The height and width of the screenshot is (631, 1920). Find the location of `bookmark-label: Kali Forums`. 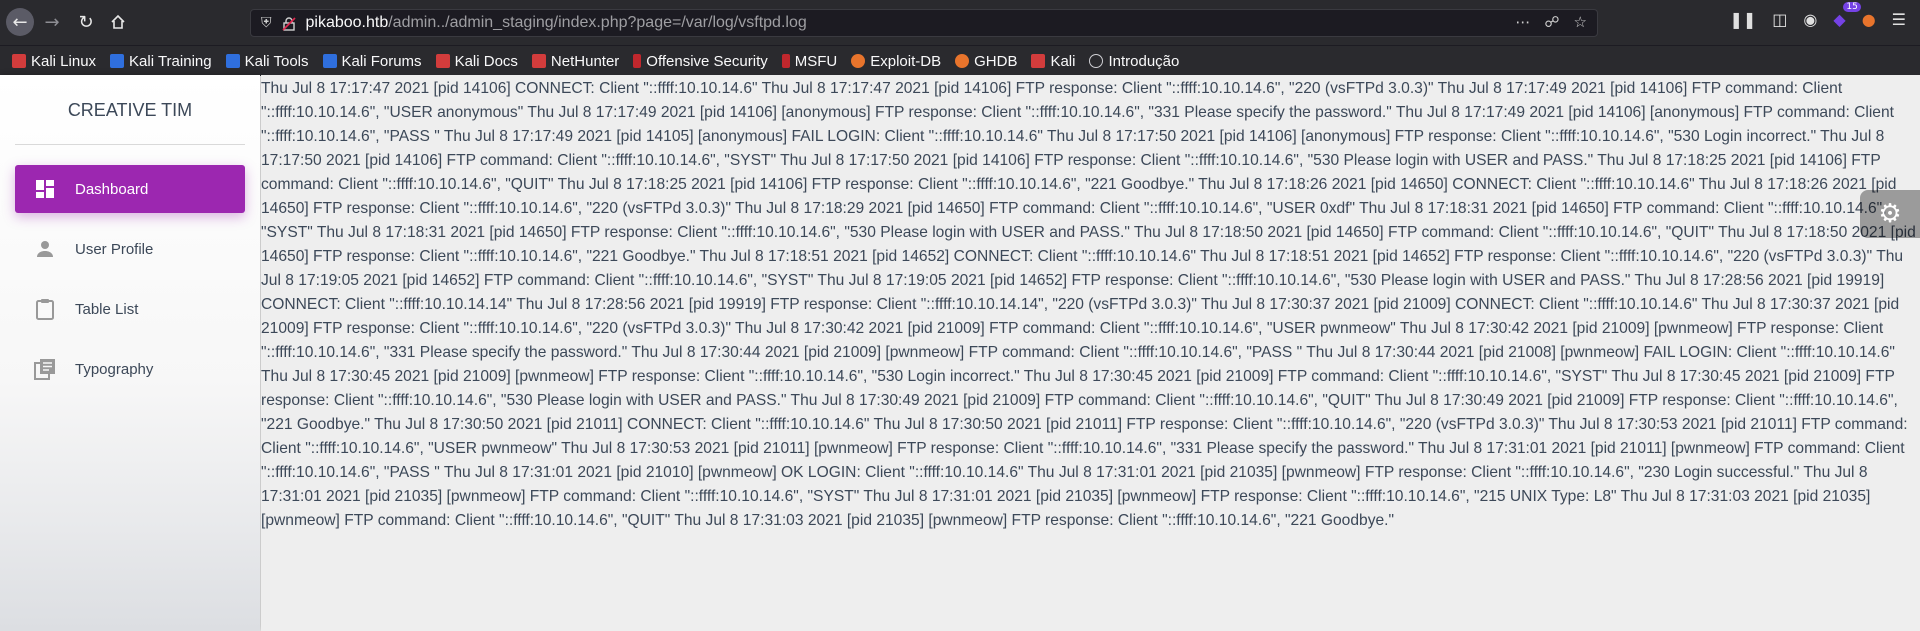

bookmark-label: Kali Forums is located at coordinates (381, 61).